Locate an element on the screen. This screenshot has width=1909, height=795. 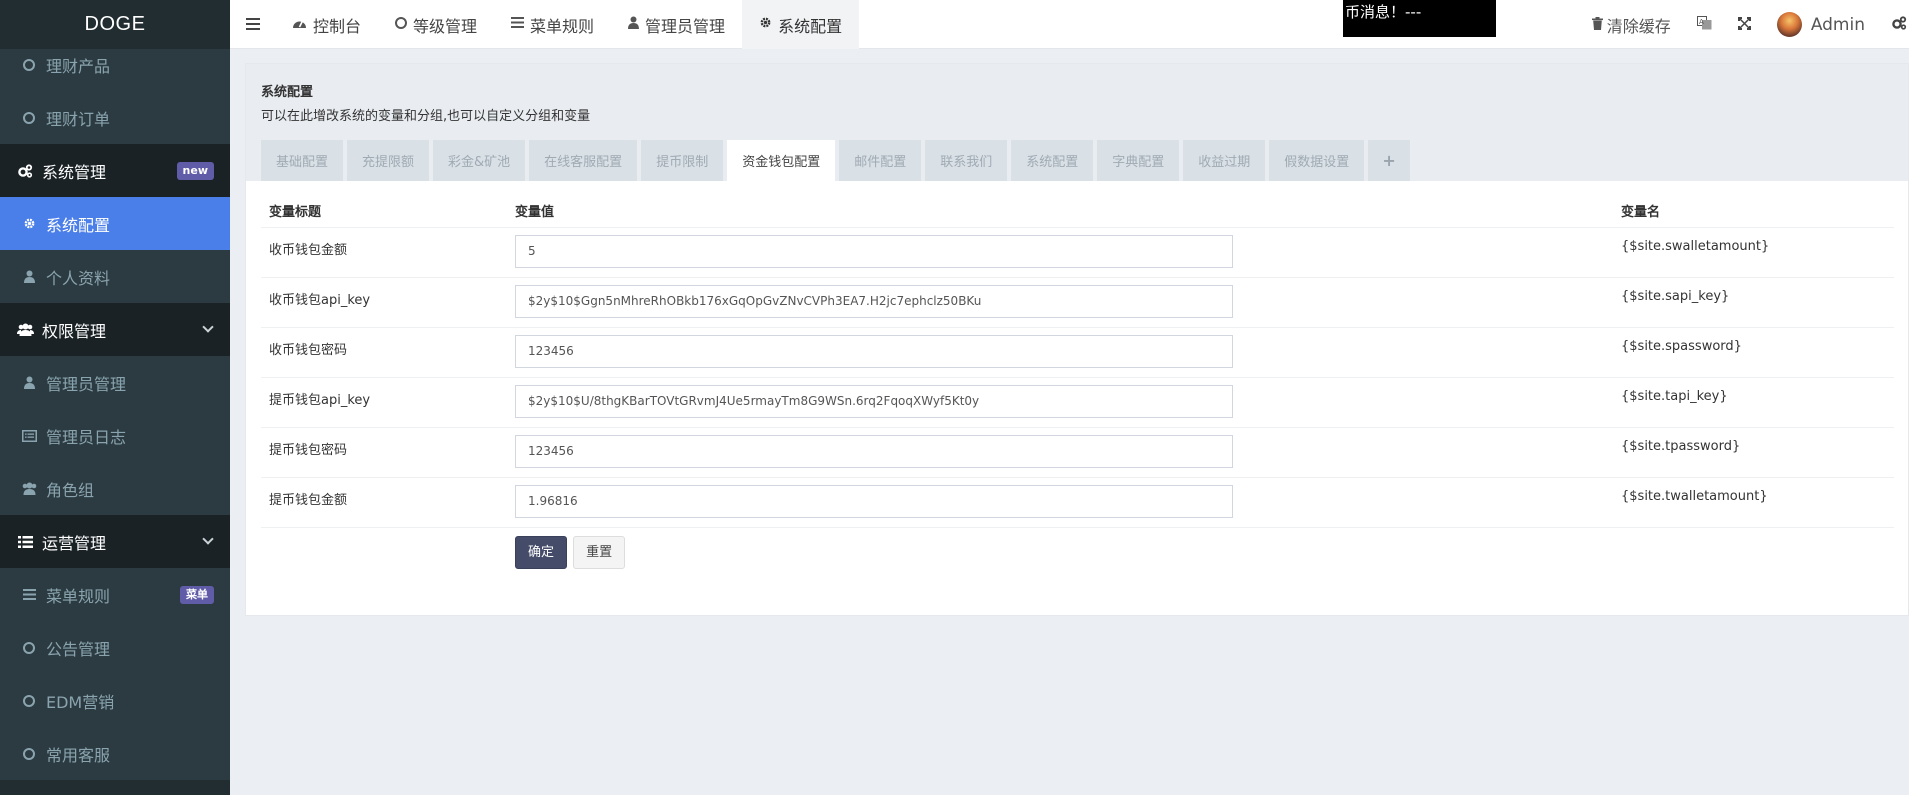
sidebar-item-permission-management: 权限管理 is located at coordinates (115, 329).